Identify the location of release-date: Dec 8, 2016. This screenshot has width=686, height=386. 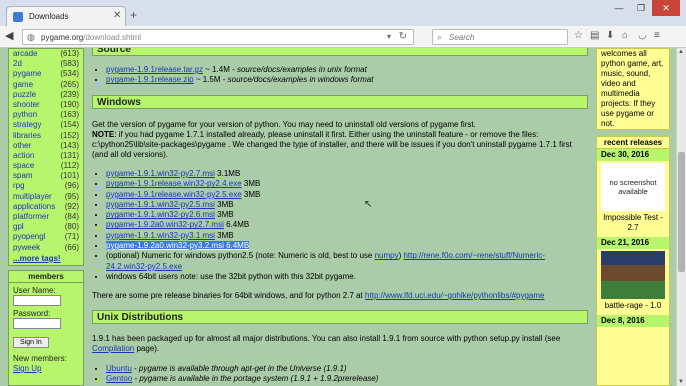
(633, 321).